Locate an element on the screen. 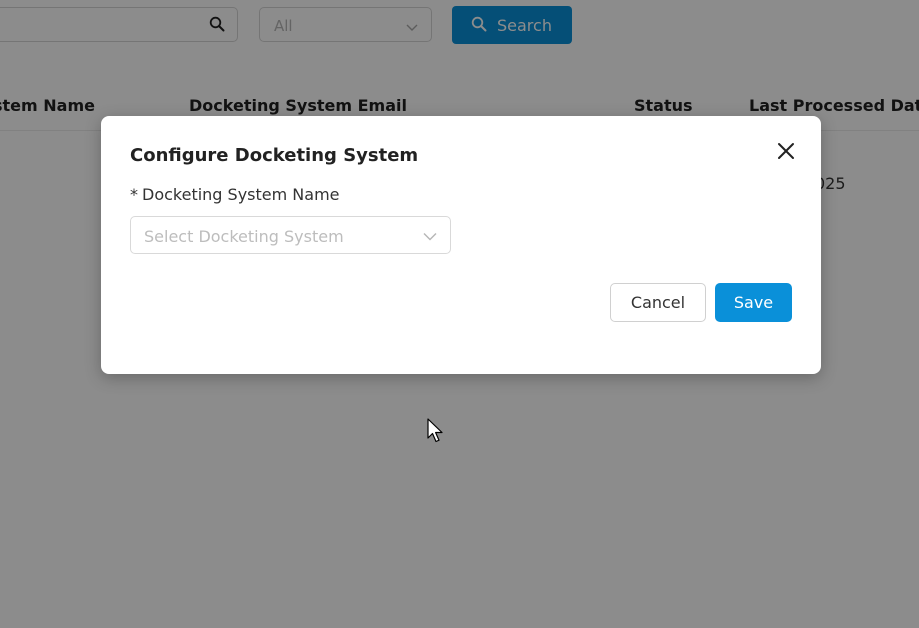  save-button-label: Save is located at coordinates (753, 302).